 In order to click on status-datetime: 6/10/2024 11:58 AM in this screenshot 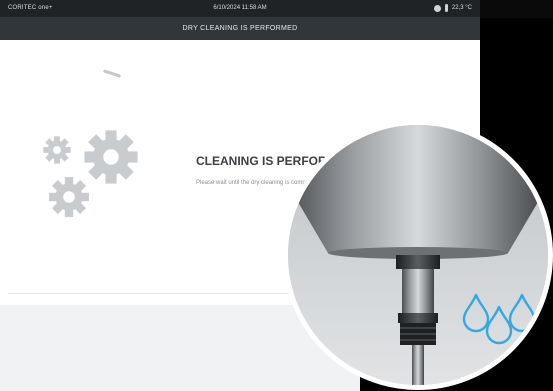, I will do `click(240, 8)`.